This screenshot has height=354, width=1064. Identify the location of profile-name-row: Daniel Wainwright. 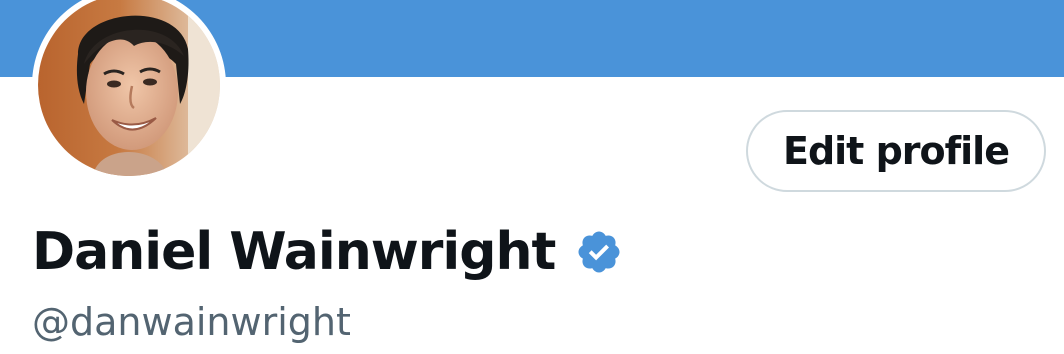
(327, 252).